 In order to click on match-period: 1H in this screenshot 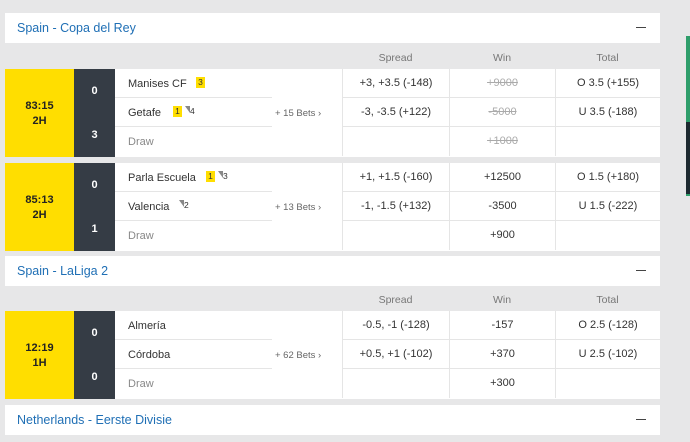, I will do `click(39, 363)`.